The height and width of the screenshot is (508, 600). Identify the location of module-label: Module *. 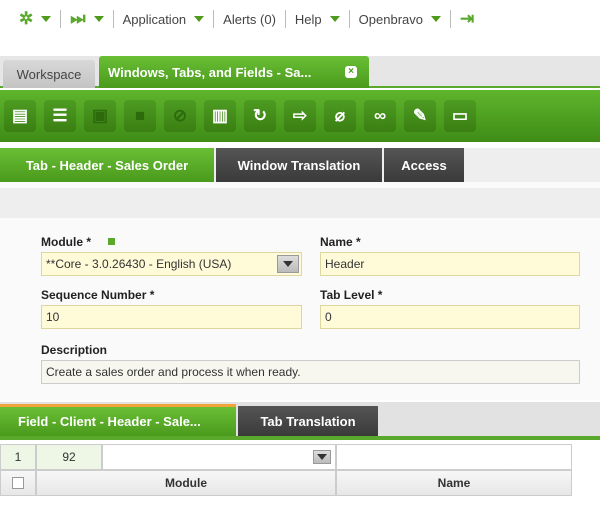
(66, 242).